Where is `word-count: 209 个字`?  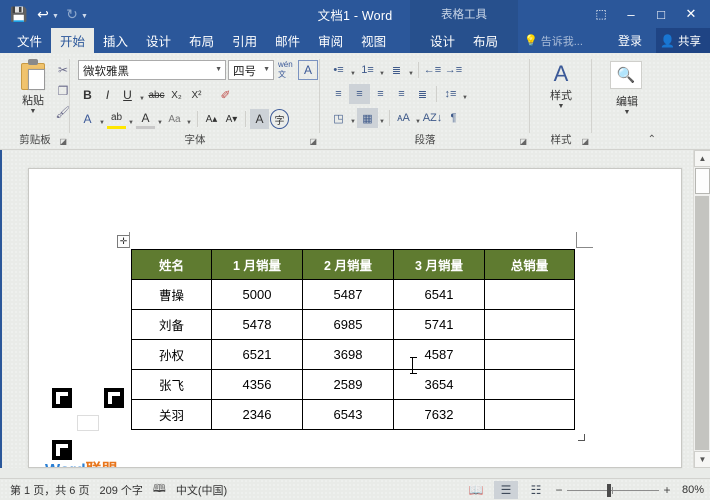 word-count: 209 个字 is located at coordinates (120, 490).